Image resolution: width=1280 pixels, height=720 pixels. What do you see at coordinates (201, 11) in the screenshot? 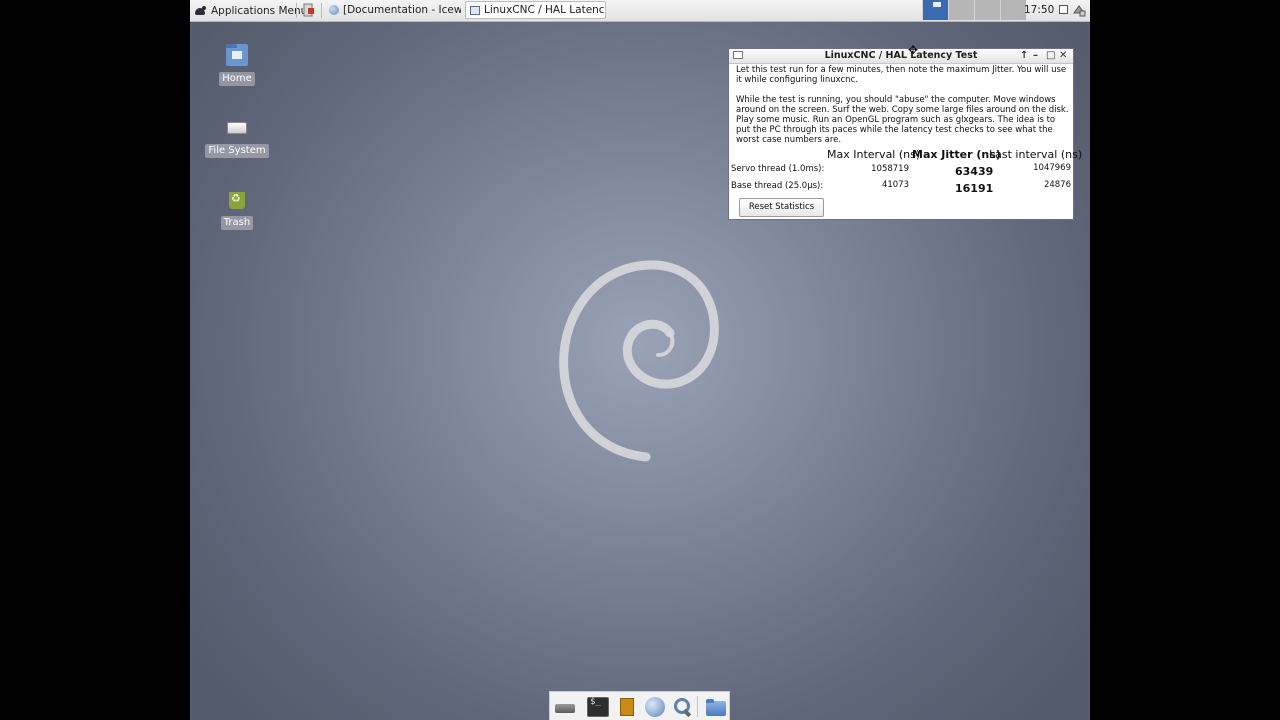
I see `xfce-mouse-icon` at bounding box center [201, 11].